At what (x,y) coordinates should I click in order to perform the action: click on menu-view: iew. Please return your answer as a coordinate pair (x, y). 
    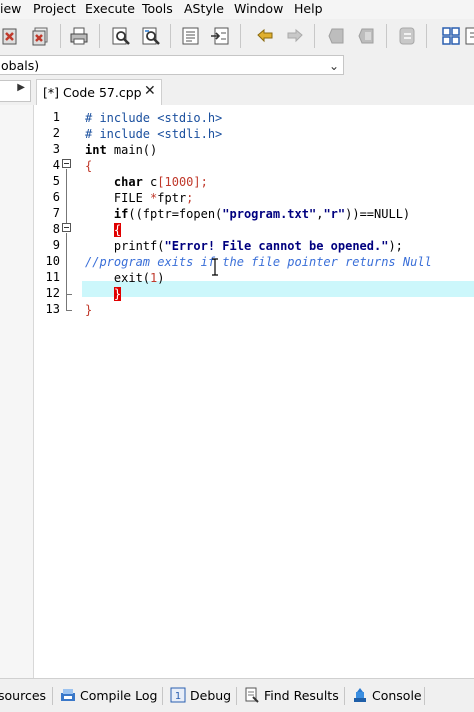
    Looking at the image, I should click on (10, 8).